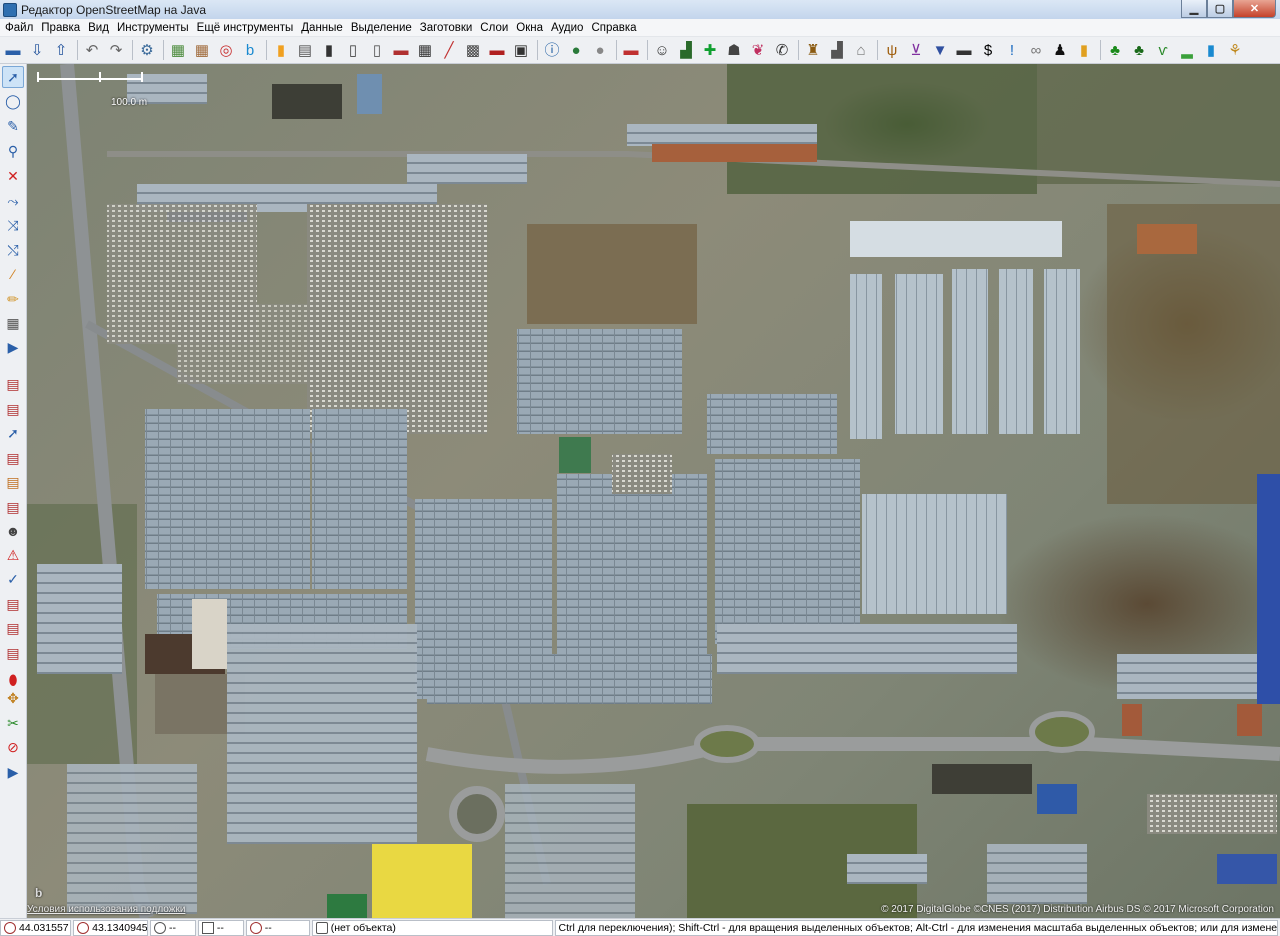  I want to click on layers-panel-button: ▤, so click(13, 384).